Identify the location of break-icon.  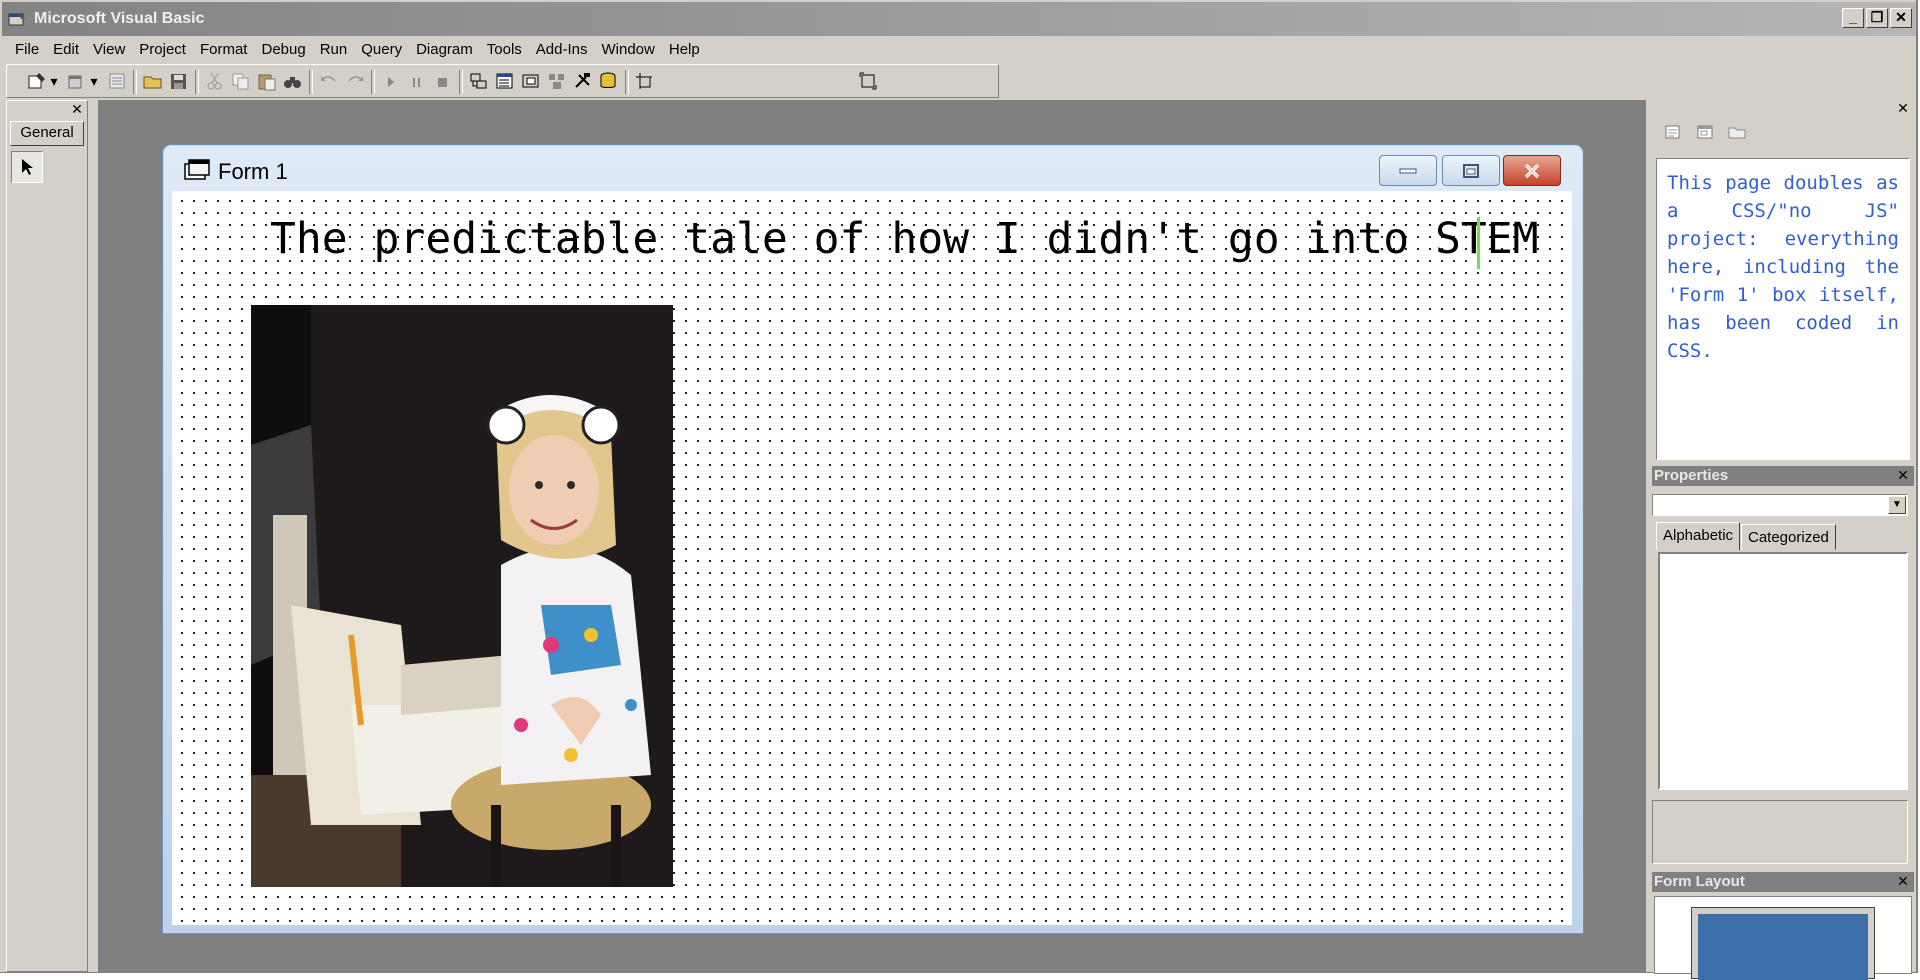
(417, 81).